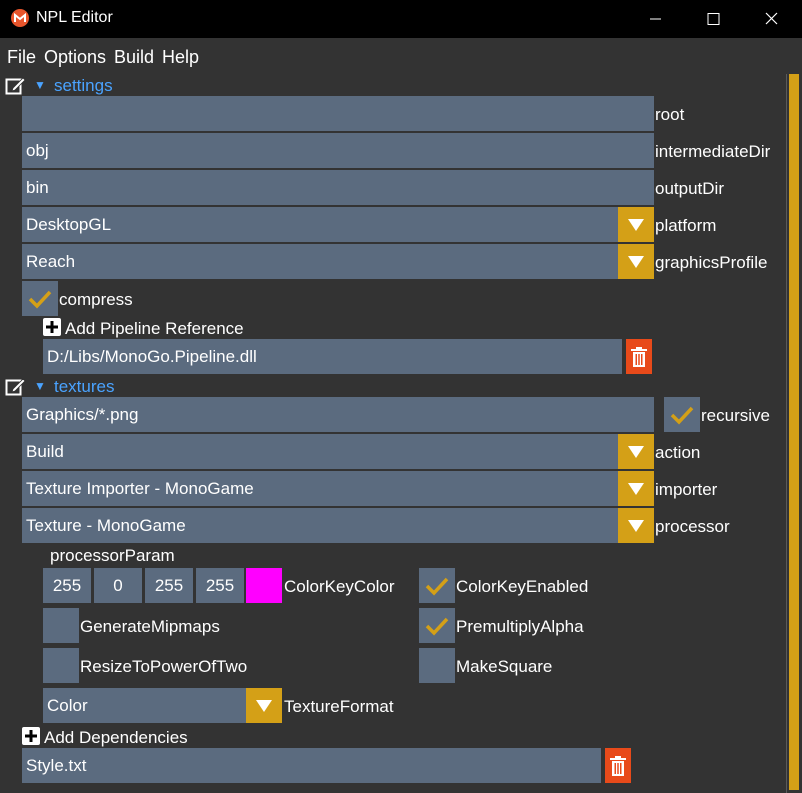 The image size is (802, 793). I want to click on processor-dropdown: Texture - MonoGame, so click(320, 525).